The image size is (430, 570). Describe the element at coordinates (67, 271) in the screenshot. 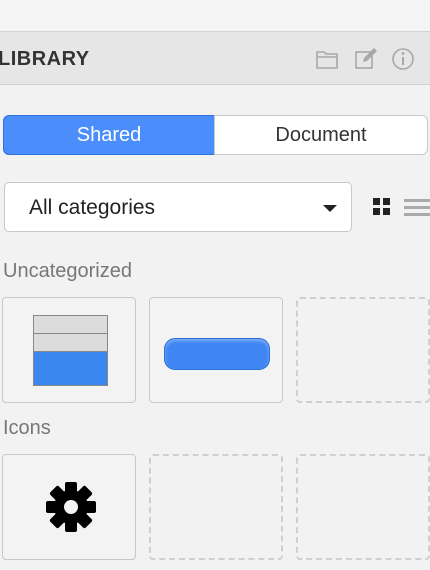

I see `section-label-uncategorized: Uncategorized` at that location.